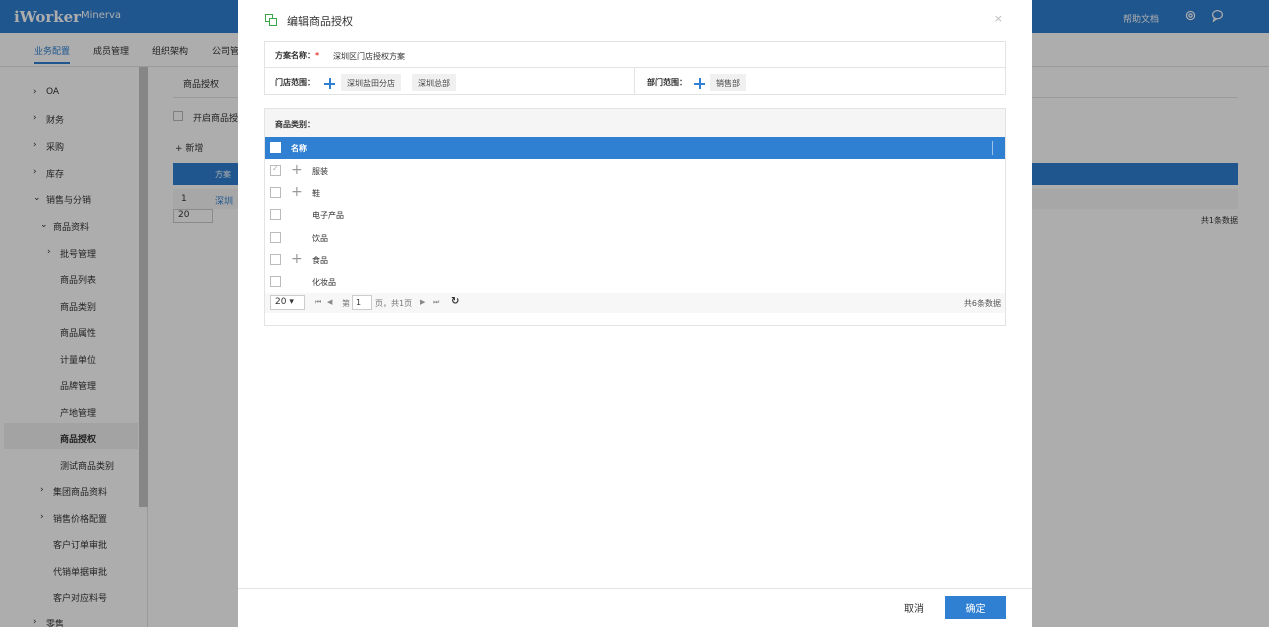 The image size is (1269, 627). What do you see at coordinates (635, 55) in the screenshot?
I see `scheme-row: 方案名称：* 深圳区门店授权方案` at bounding box center [635, 55].